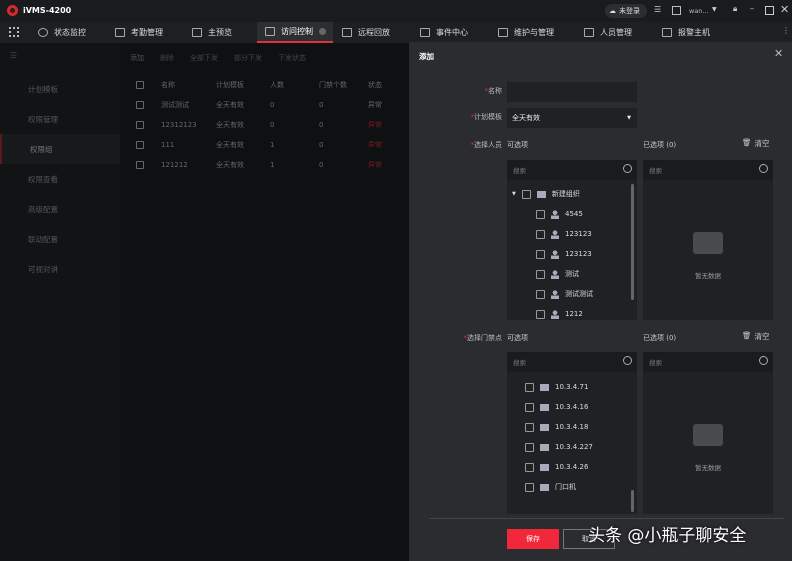  Describe the element at coordinates (556, 387) in the screenshot. I see `door-item: 10.3.4.71` at that location.